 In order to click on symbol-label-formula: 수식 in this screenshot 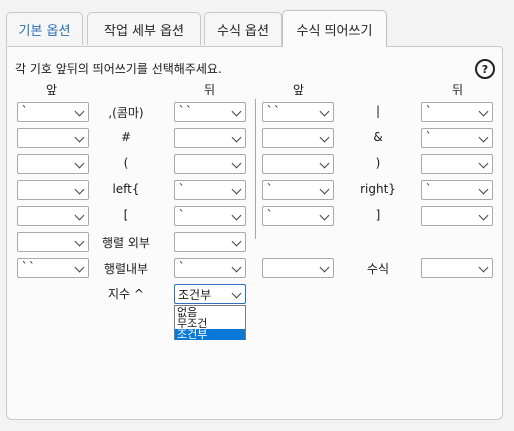, I will do `click(378, 269)`.